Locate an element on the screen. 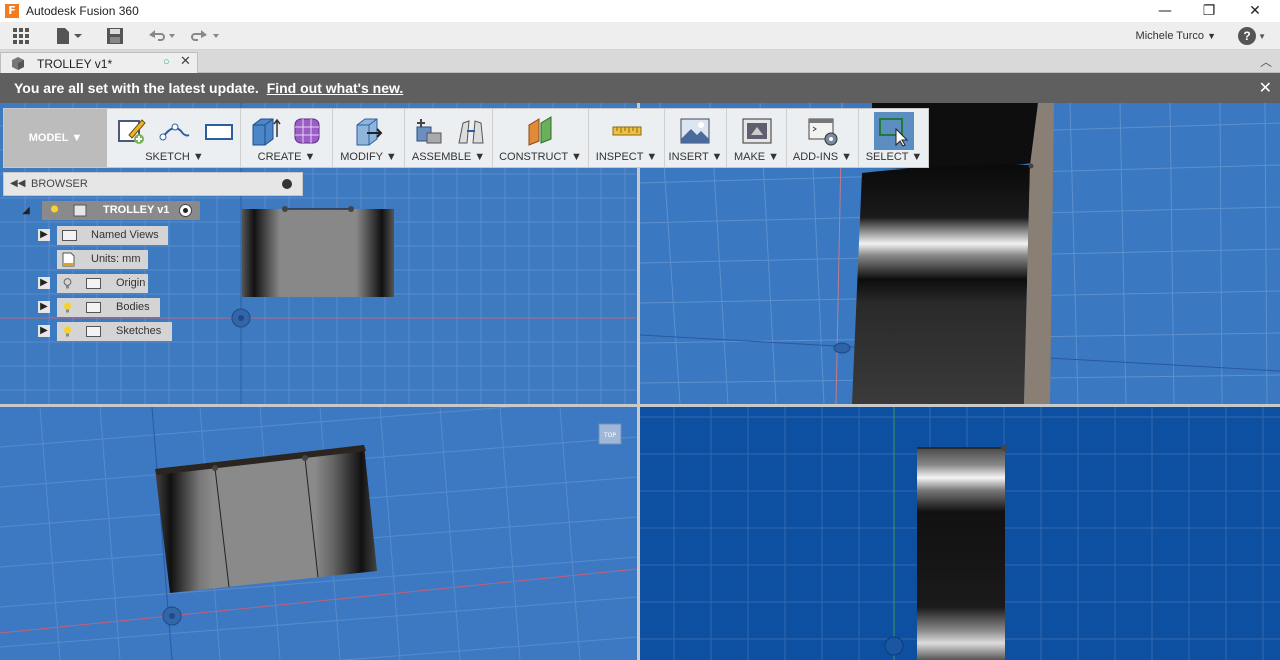  extrude-icon is located at coordinates (265, 131).